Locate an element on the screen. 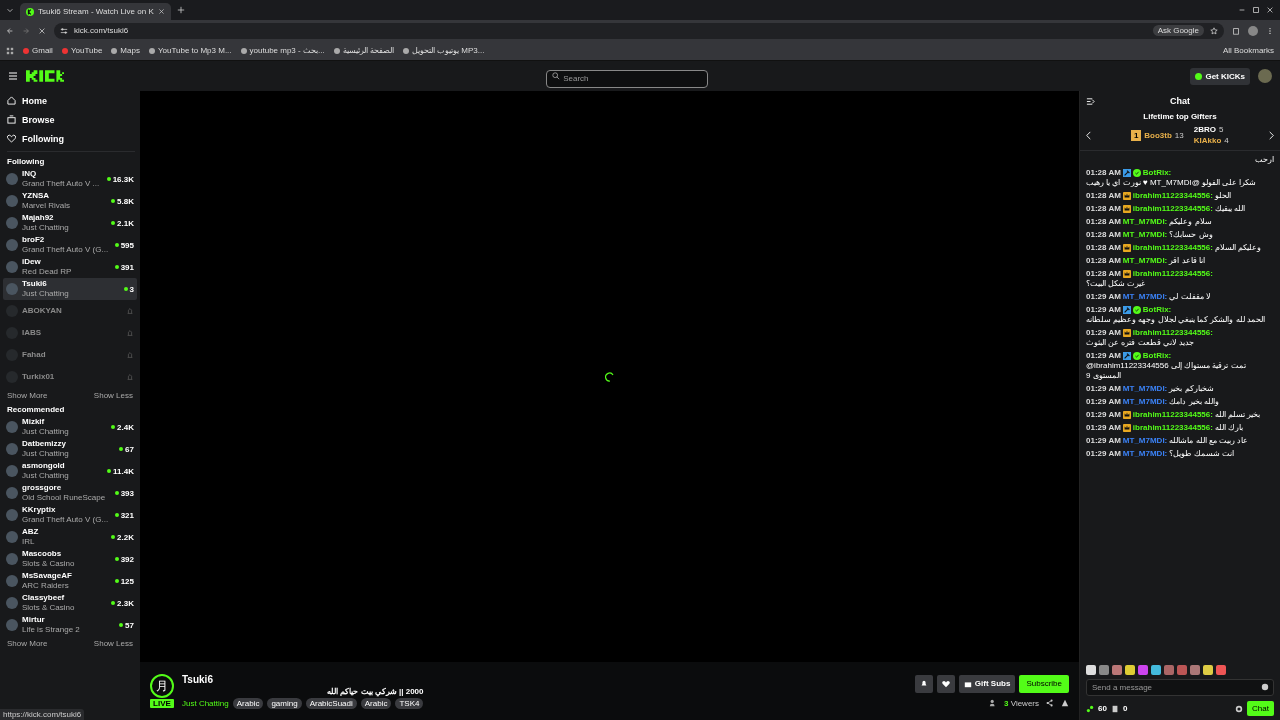  tag: ArabicSuadi is located at coordinates (331, 703).